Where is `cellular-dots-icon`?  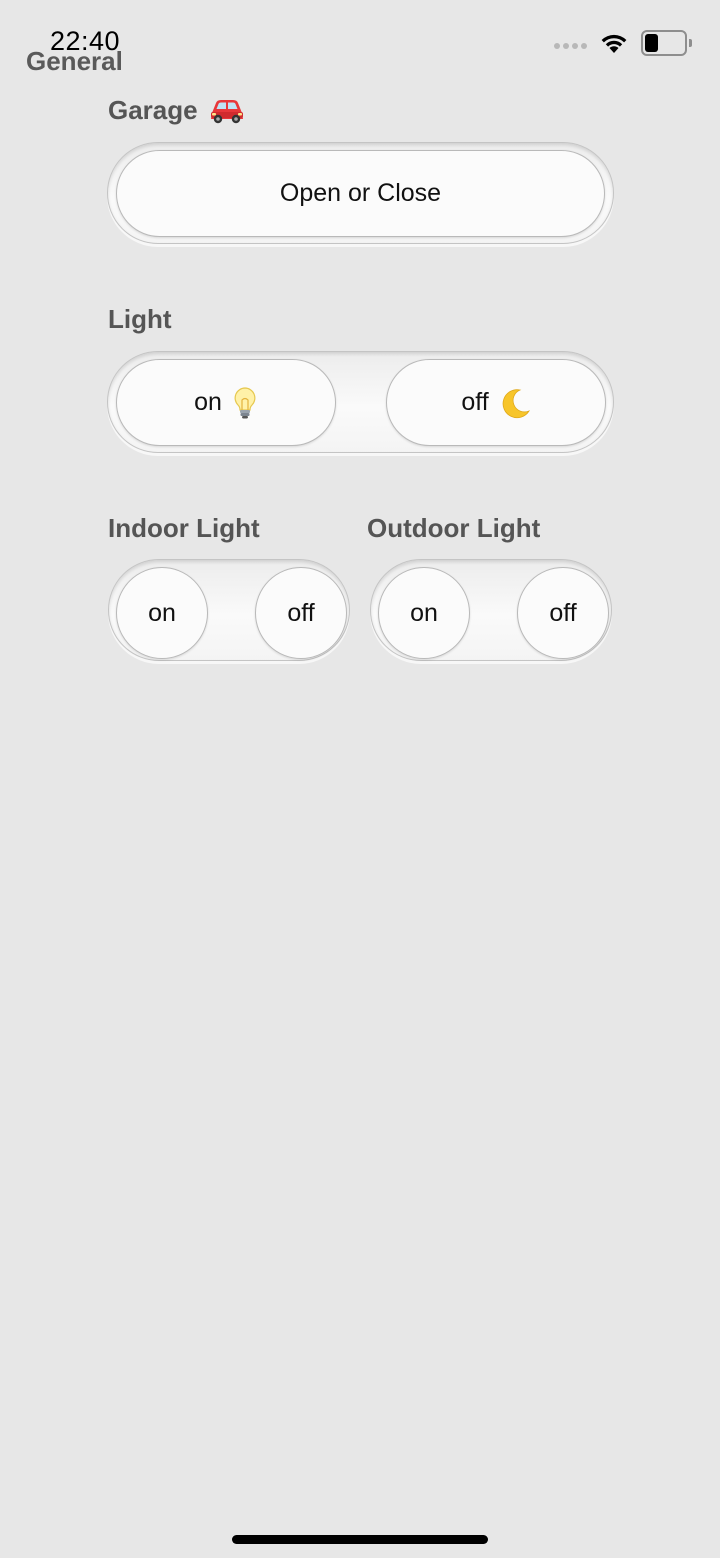
cellular-dots-icon is located at coordinates (570, 46).